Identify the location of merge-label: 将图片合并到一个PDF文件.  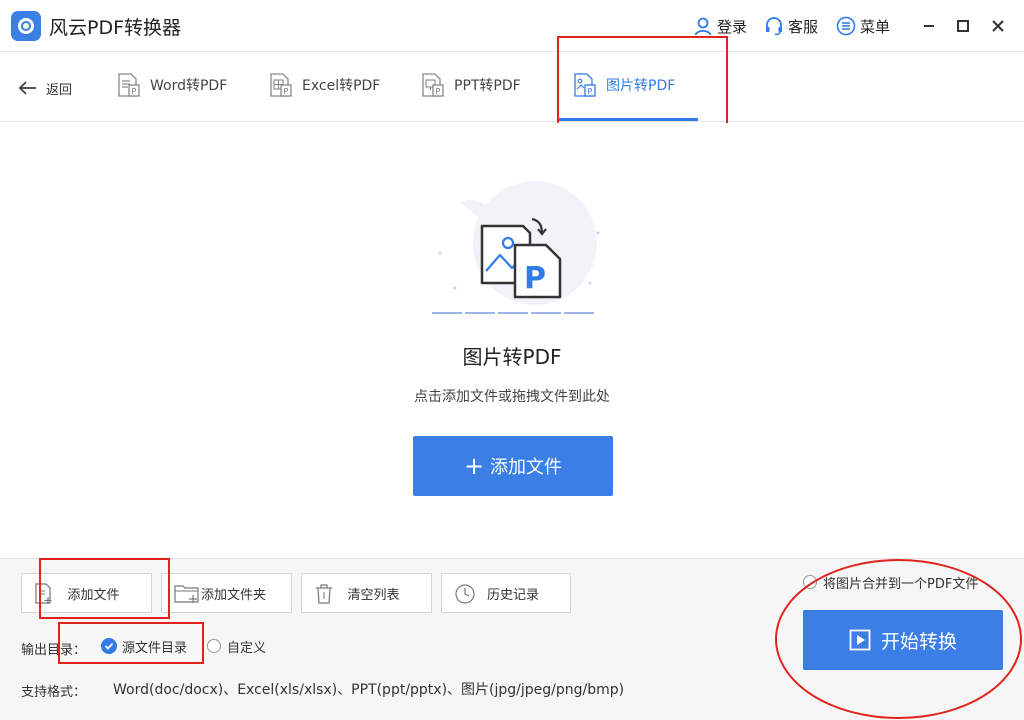
(901, 584).